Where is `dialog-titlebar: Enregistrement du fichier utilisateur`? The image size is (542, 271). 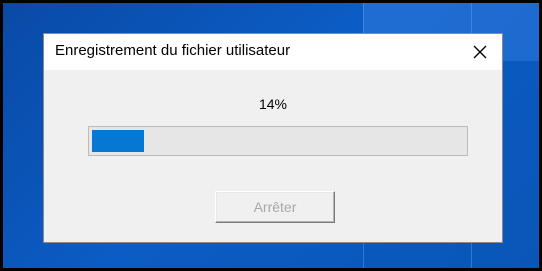 dialog-titlebar: Enregistrement du fichier utilisateur is located at coordinates (273, 52).